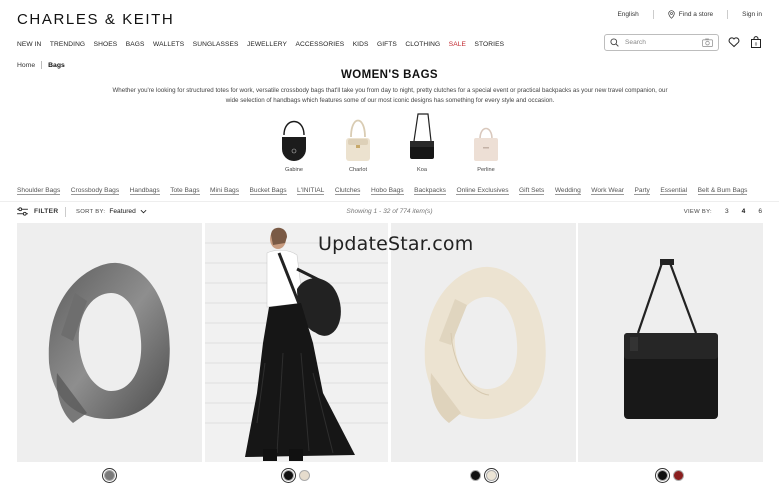 Image resolution: width=779 pixels, height=487 pixels. I want to click on view-by-label: VIEW BY:, so click(697, 211).